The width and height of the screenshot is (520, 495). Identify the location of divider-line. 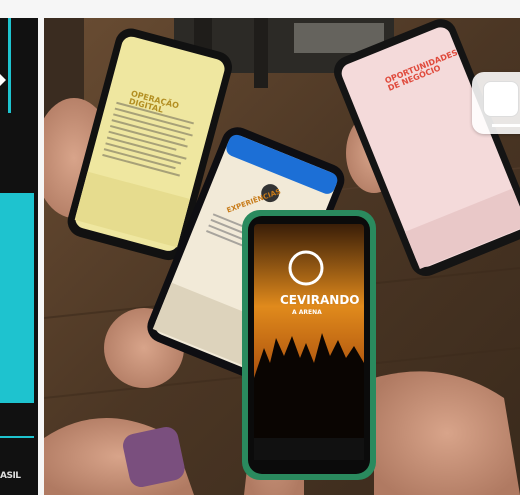
(17, 437).